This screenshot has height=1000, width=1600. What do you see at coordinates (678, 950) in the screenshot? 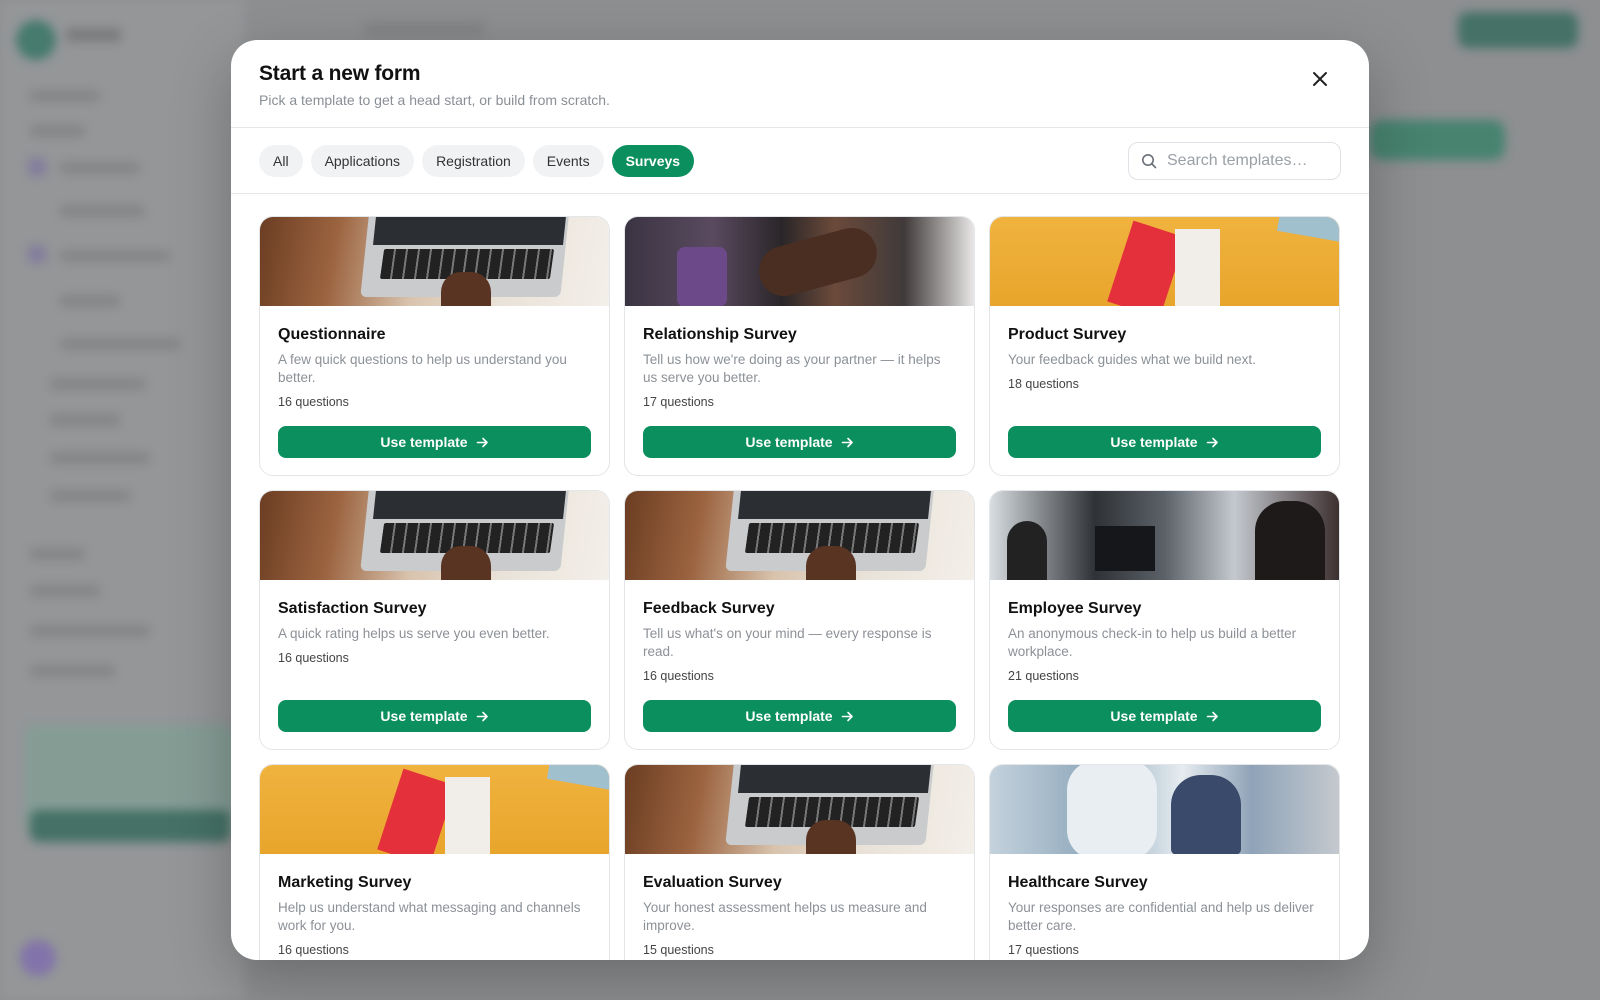
I see `template-question-count: 15 questions` at bounding box center [678, 950].